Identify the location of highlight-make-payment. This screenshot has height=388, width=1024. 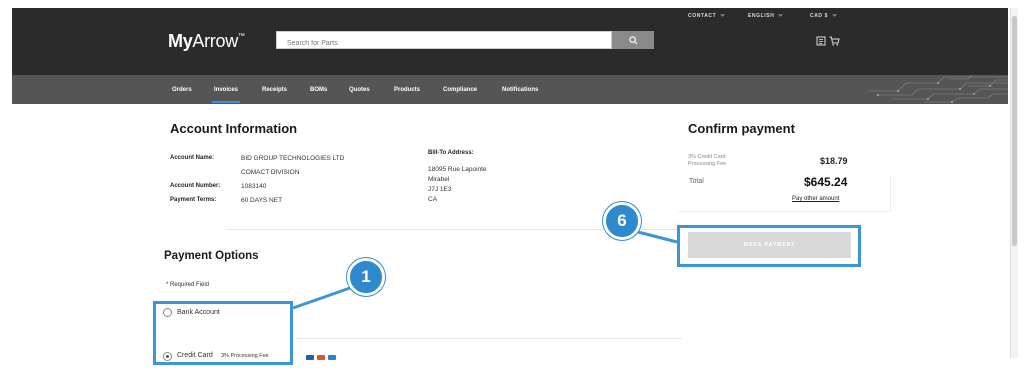
(769, 246).